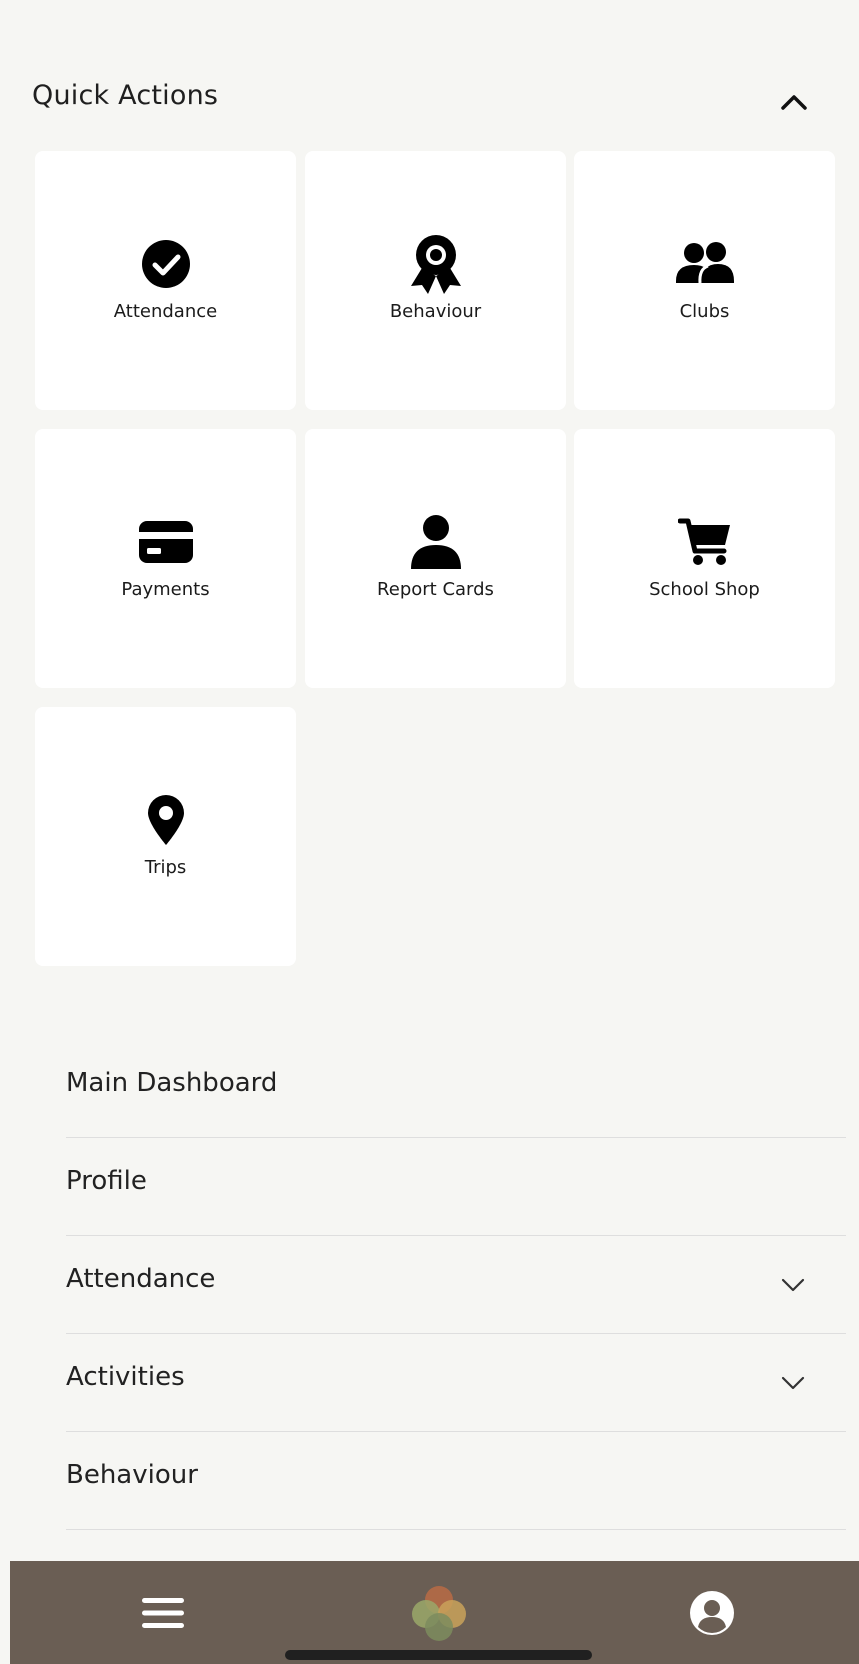 The height and width of the screenshot is (1664, 859). Describe the element at coordinates (165, 820) in the screenshot. I see `map-pin-icon` at that location.